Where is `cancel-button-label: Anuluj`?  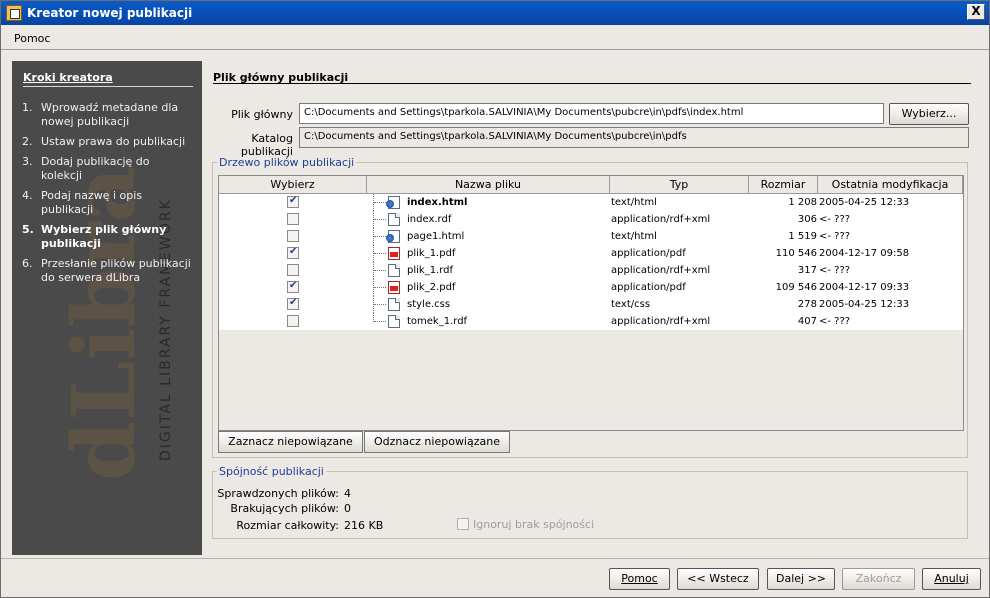
cancel-button-label: Anuluj is located at coordinates (951, 578).